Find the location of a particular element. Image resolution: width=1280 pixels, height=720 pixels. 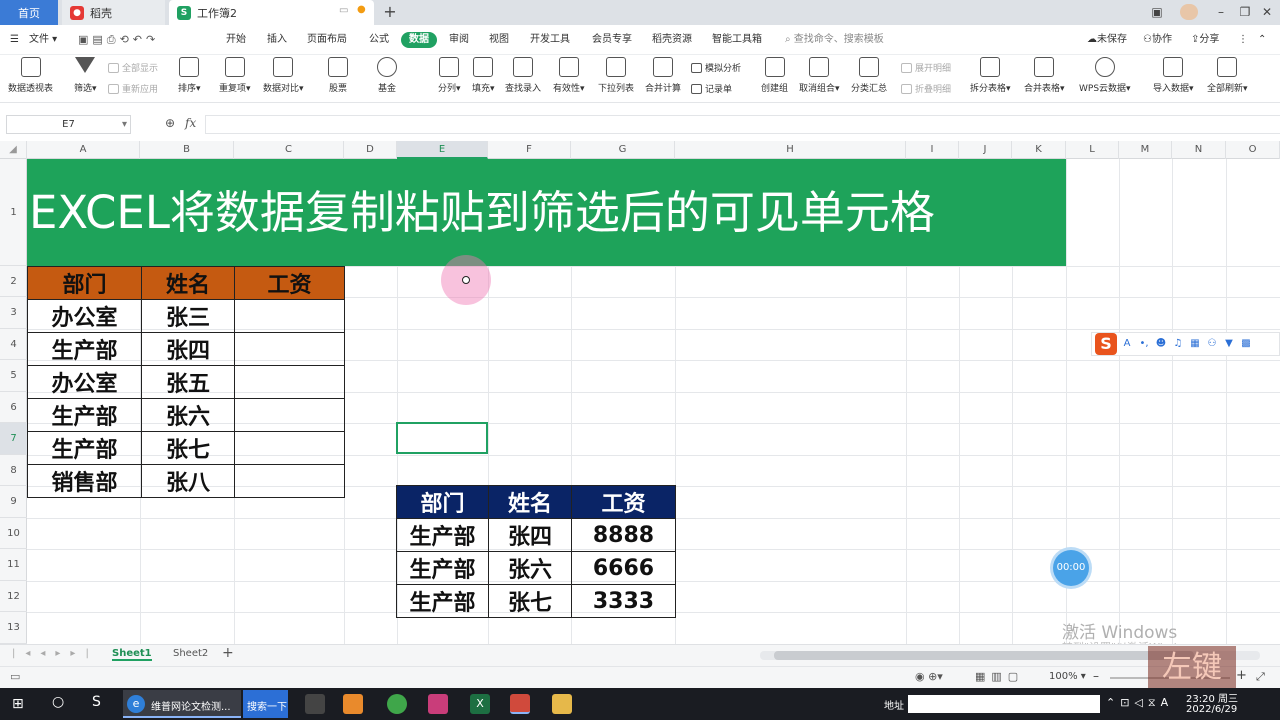

column-header-d: D is located at coordinates (370, 150).